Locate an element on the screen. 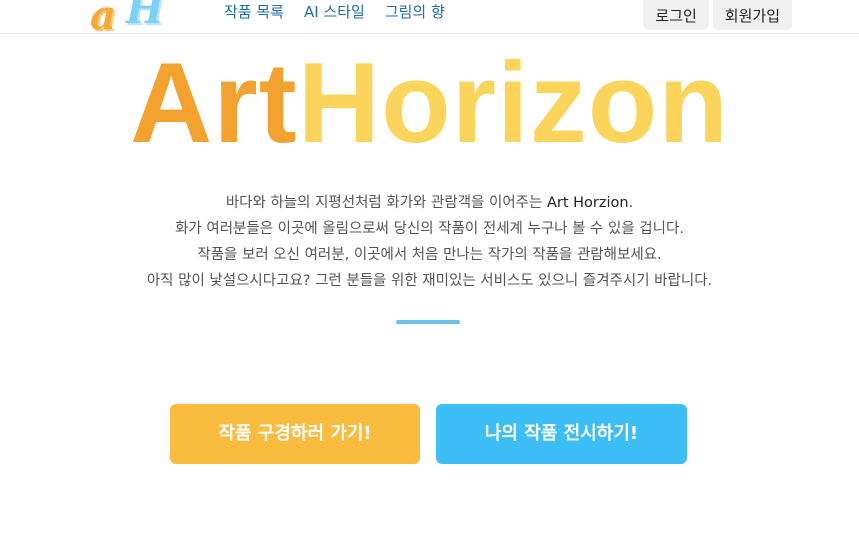 The image size is (859, 534). exhibit-my-artwork-button: 나의 작품 전시하기! is located at coordinates (561, 434).